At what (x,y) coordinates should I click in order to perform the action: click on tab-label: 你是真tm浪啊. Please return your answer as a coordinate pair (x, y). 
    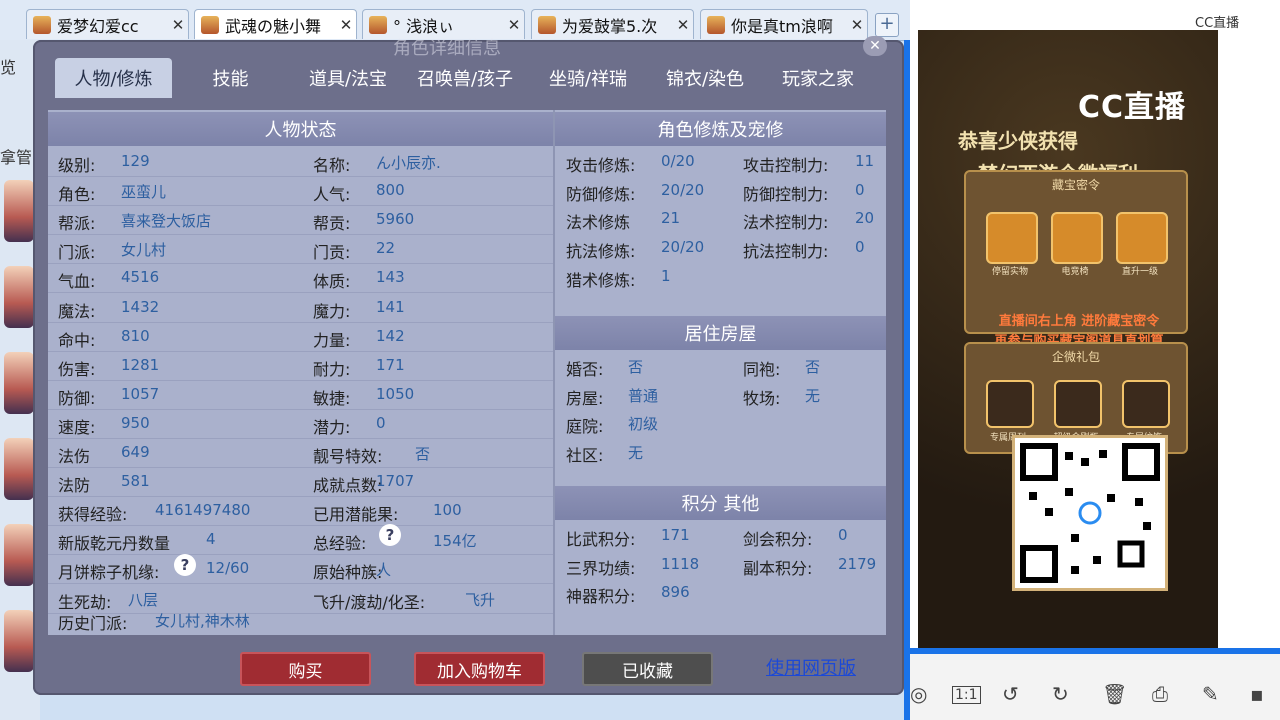
    Looking at the image, I should click on (782, 26).